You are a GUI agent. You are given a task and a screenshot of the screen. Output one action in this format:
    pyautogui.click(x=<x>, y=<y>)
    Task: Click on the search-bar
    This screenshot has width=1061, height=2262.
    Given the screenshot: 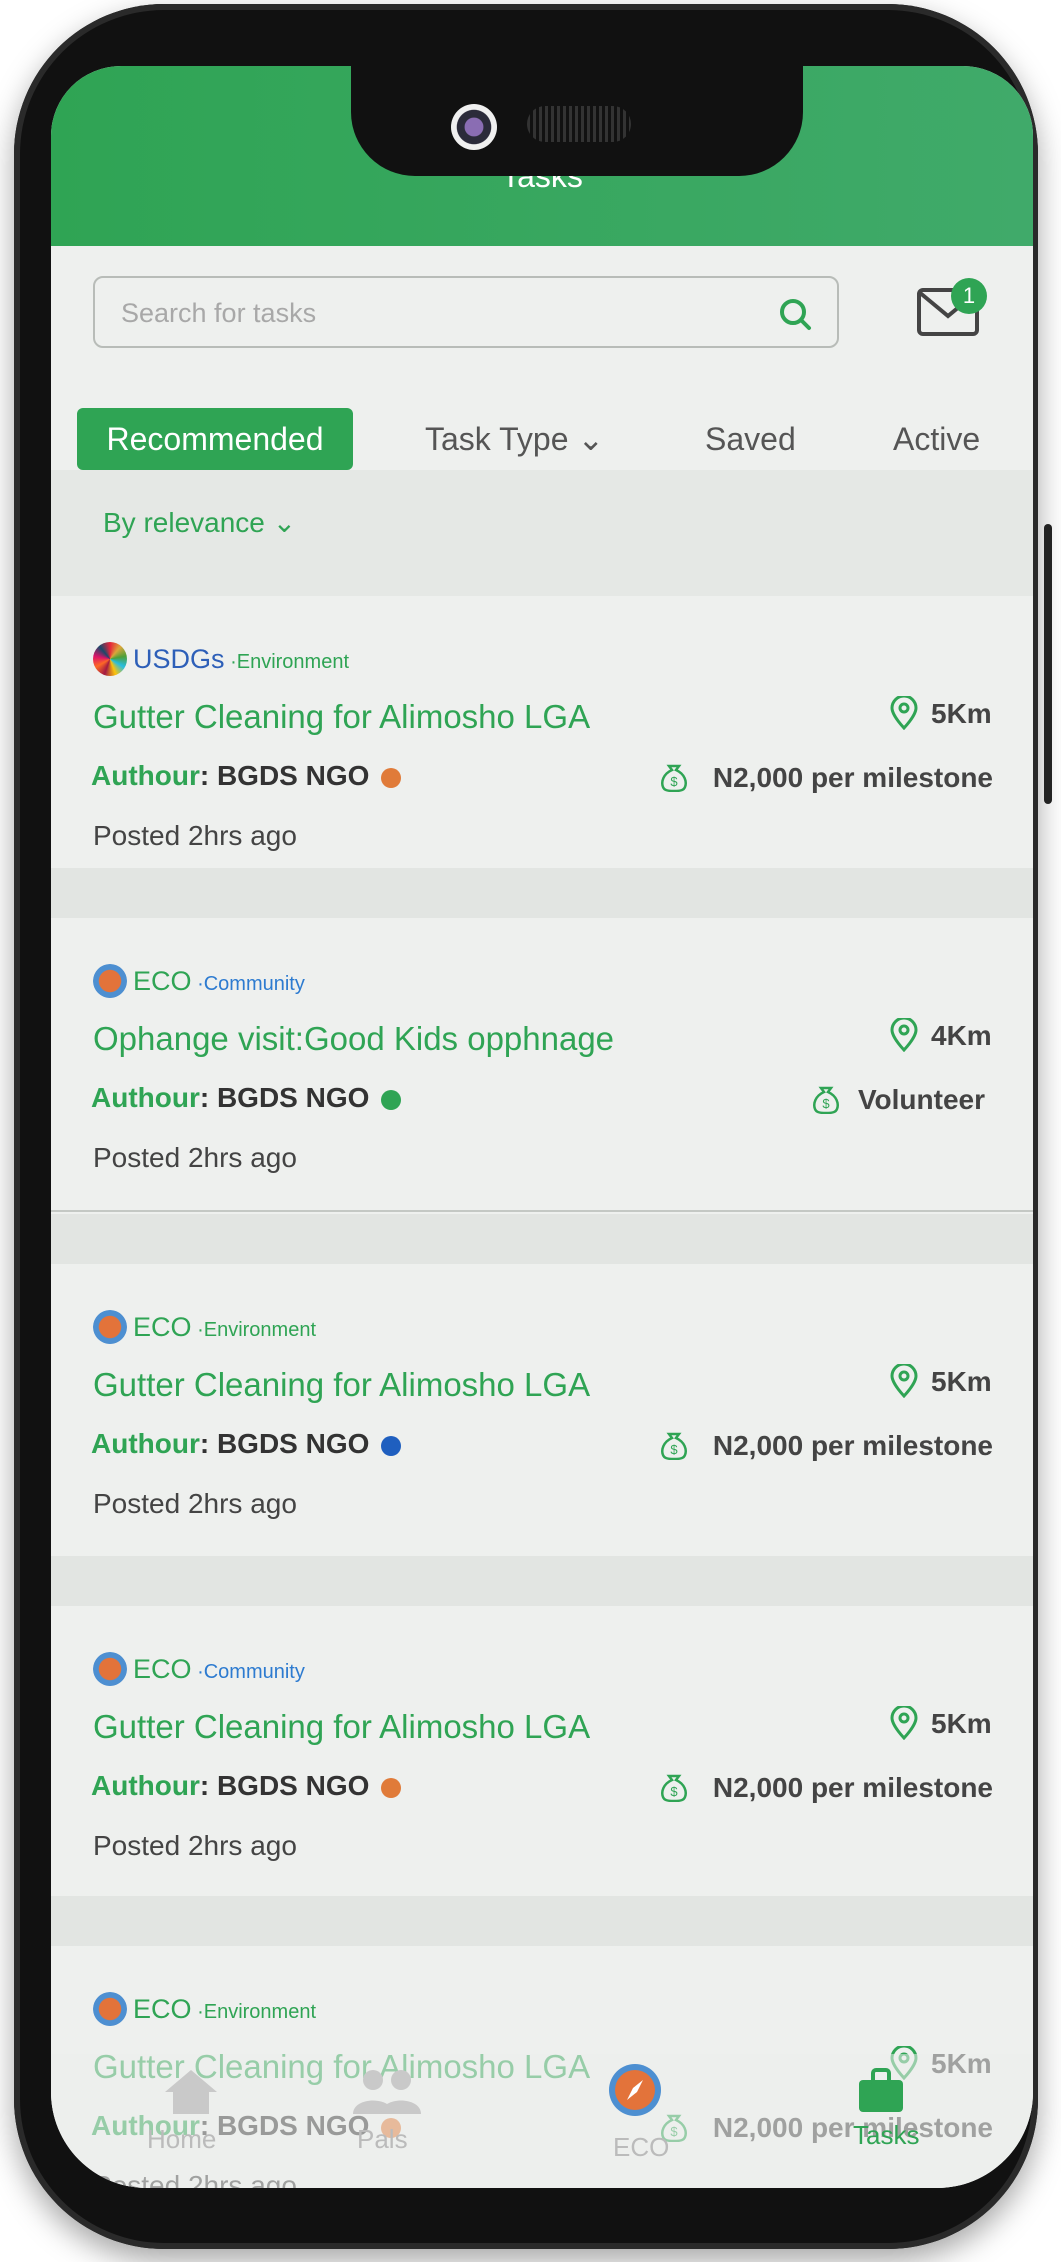 What is the action you would take?
    pyautogui.click(x=466, y=312)
    